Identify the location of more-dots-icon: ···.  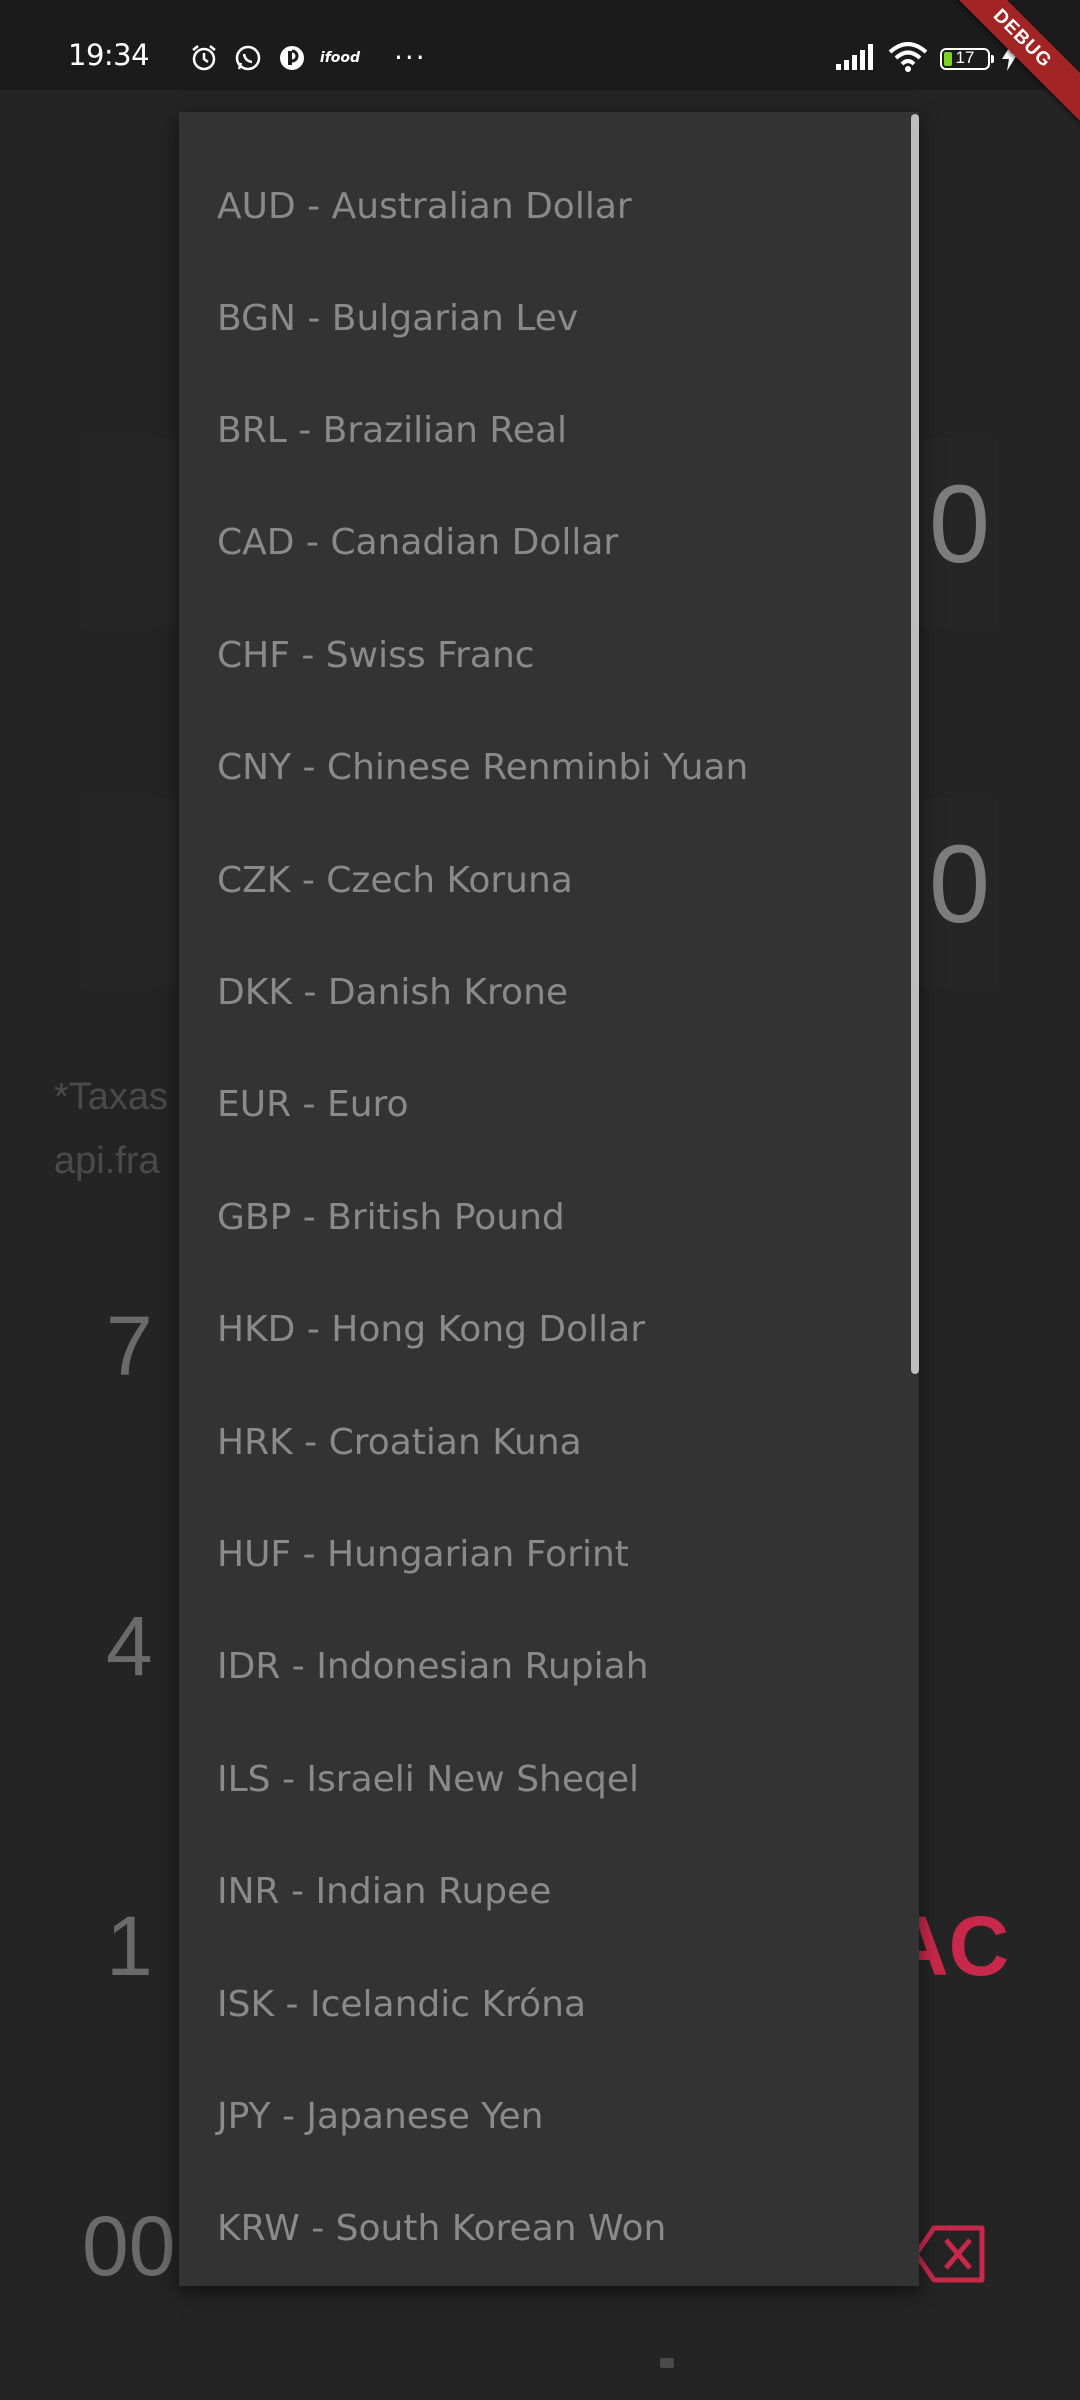
(410, 57).